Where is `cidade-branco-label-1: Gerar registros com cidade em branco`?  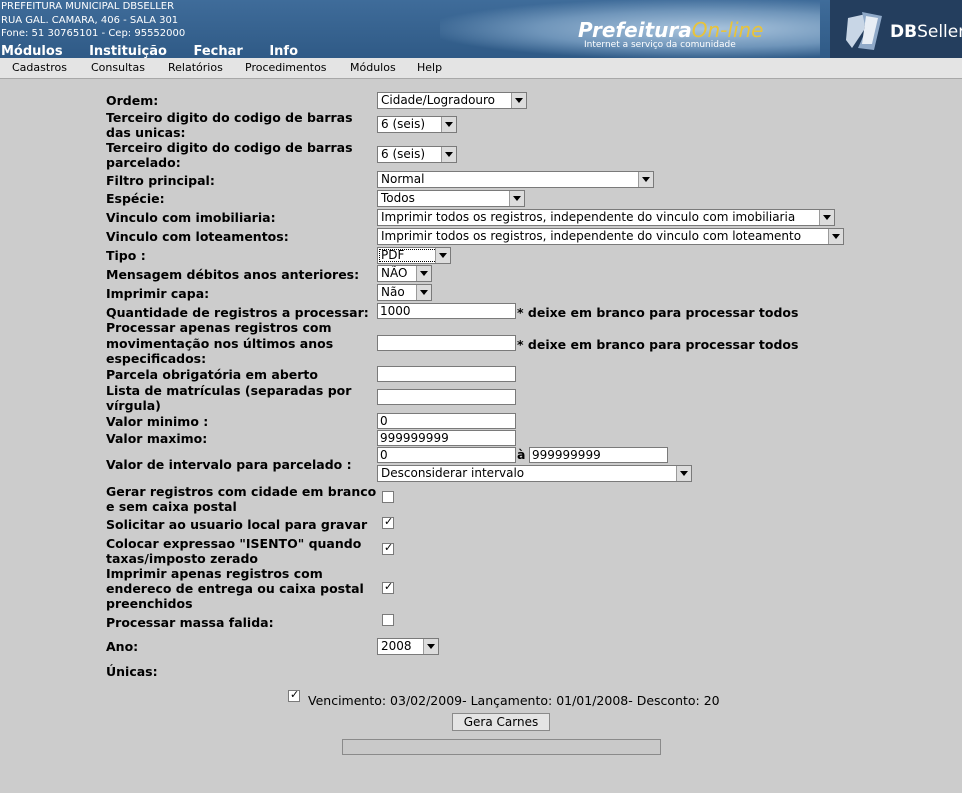 cidade-branco-label-1: Gerar registros com cidade em branco is located at coordinates (241, 491).